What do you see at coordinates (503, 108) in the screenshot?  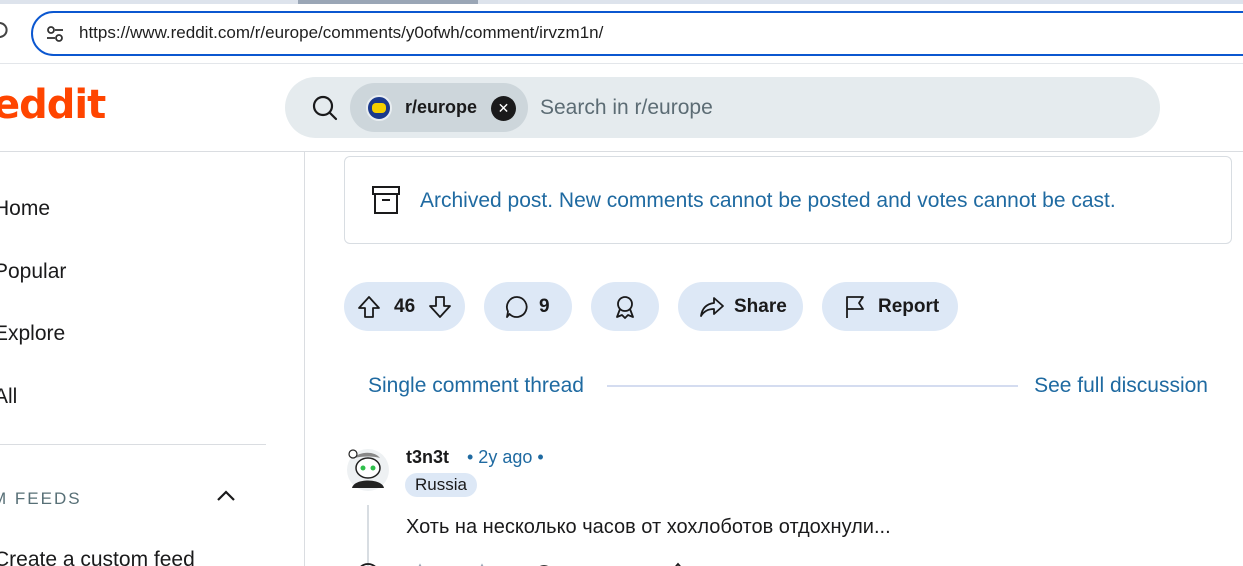 I see `close-icon: ✕` at bounding box center [503, 108].